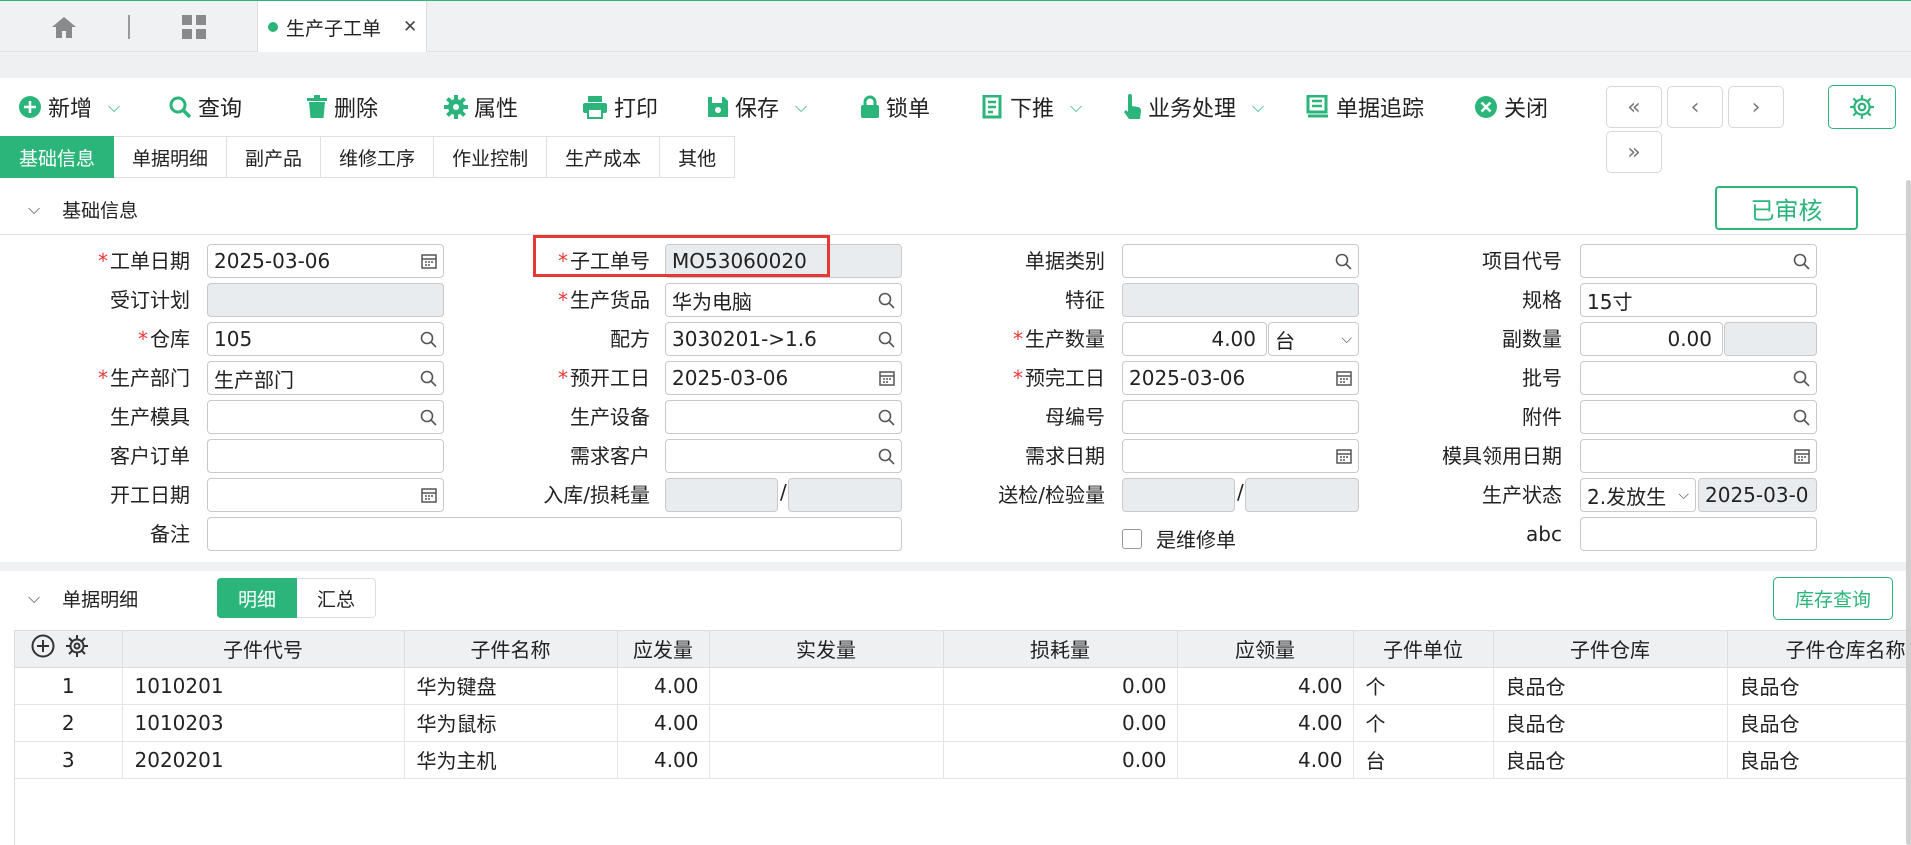 This screenshot has width=1911, height=845. What do you see at coordinates (1179, 538) in the screenshot?
I see `repair-checkbox-wrap: 是维修单` at bounding box center [1179, 538].